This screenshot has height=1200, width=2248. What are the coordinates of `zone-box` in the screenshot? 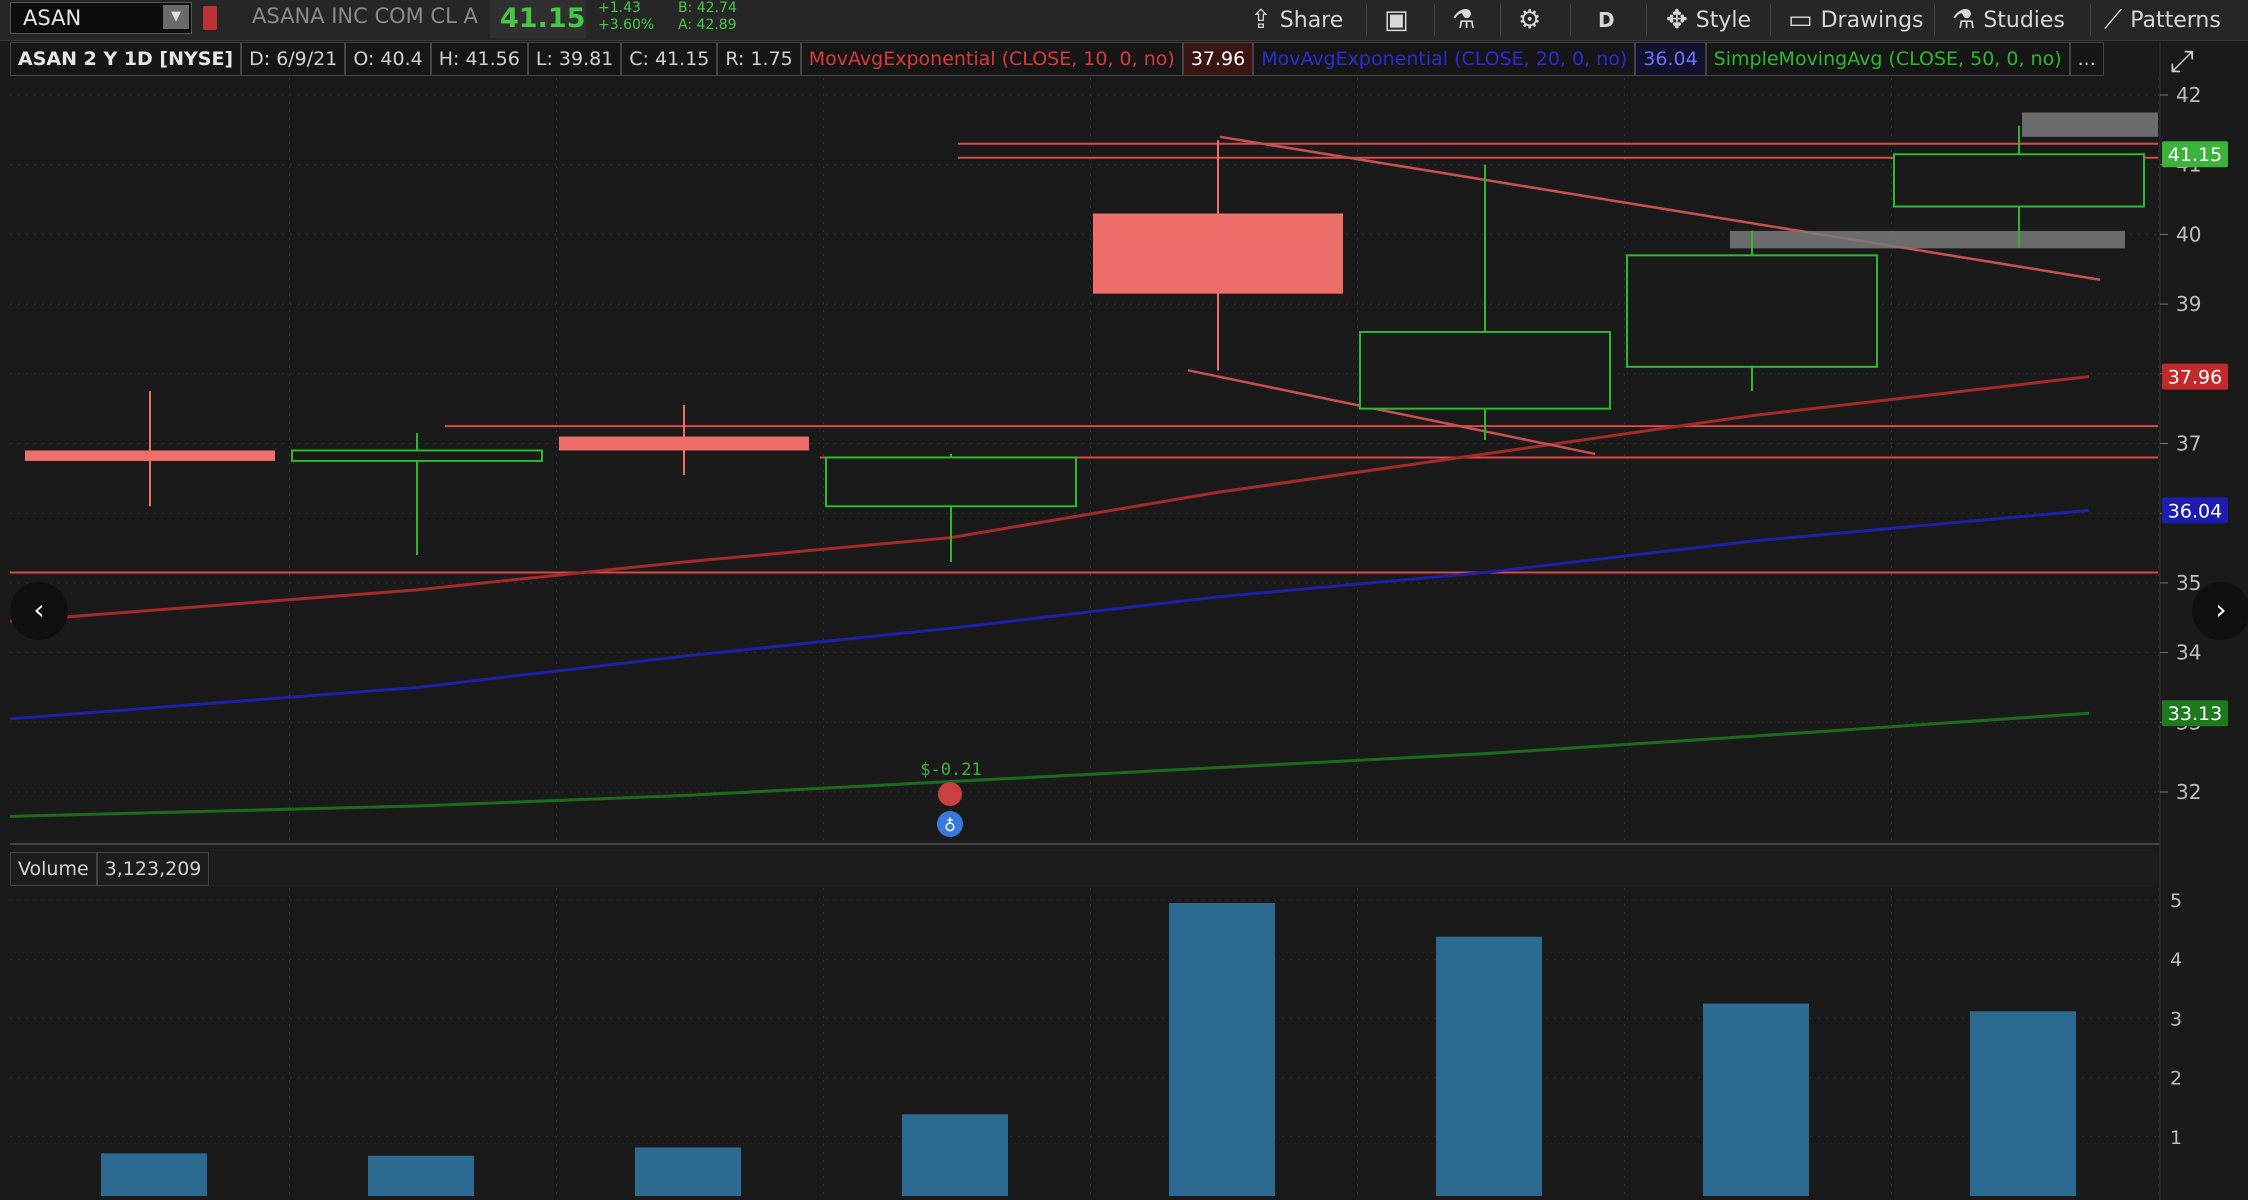 It's located at (2090, 124).